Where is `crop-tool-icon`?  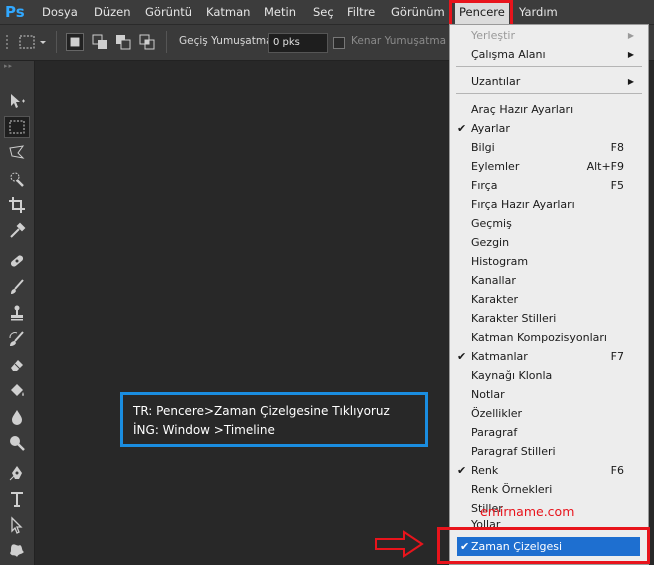 crop-tool-icon is located at coordinates (17, 205).